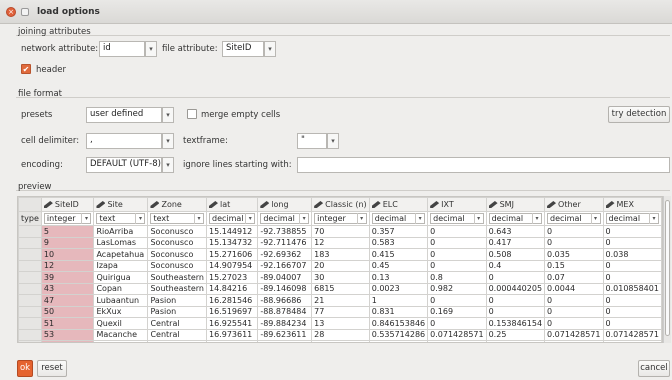 This screenshot has width=672, height=380. I want to click on table-cell: 0.169, so click(457, 311).